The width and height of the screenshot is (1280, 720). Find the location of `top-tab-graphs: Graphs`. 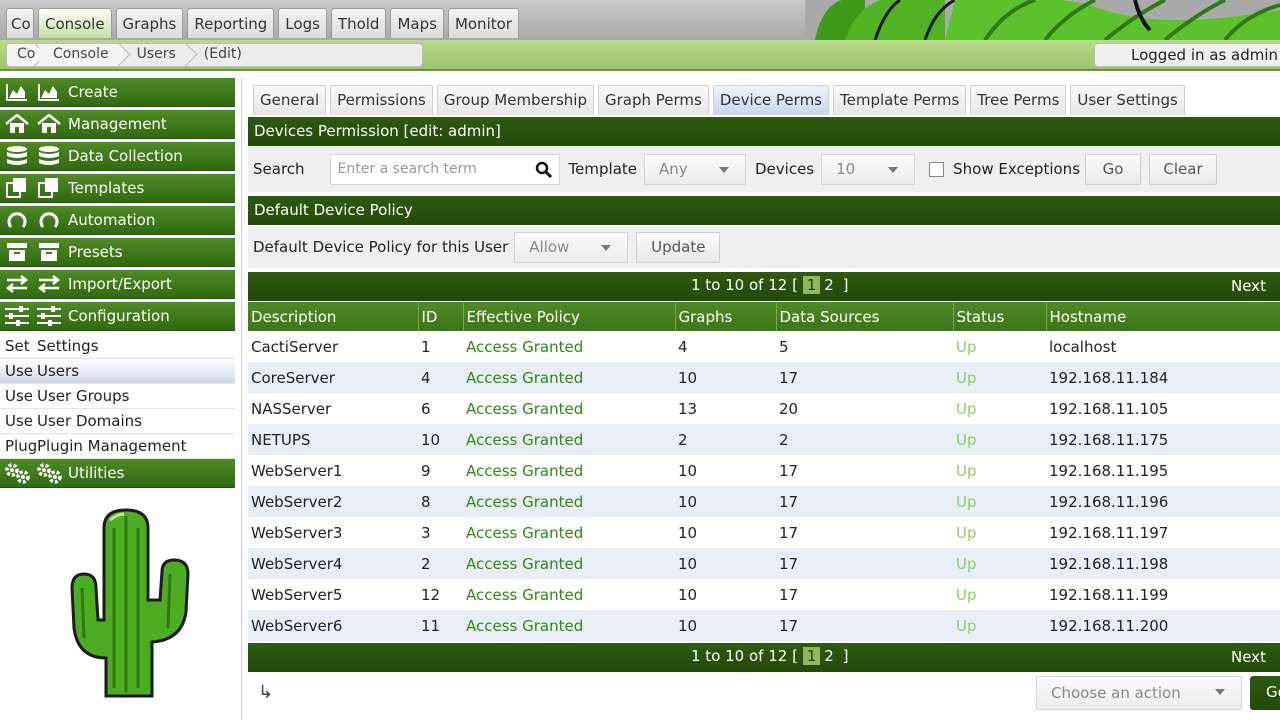

top-tab-graphs: Graphs is located at coordinates (149, 23).